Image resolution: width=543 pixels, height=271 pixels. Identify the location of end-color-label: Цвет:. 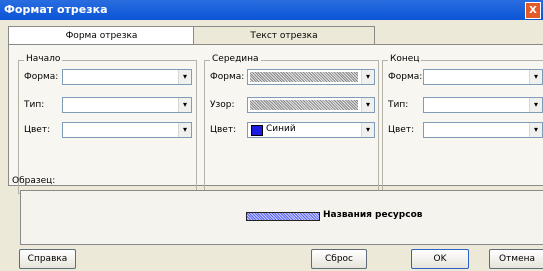
(401, 130).